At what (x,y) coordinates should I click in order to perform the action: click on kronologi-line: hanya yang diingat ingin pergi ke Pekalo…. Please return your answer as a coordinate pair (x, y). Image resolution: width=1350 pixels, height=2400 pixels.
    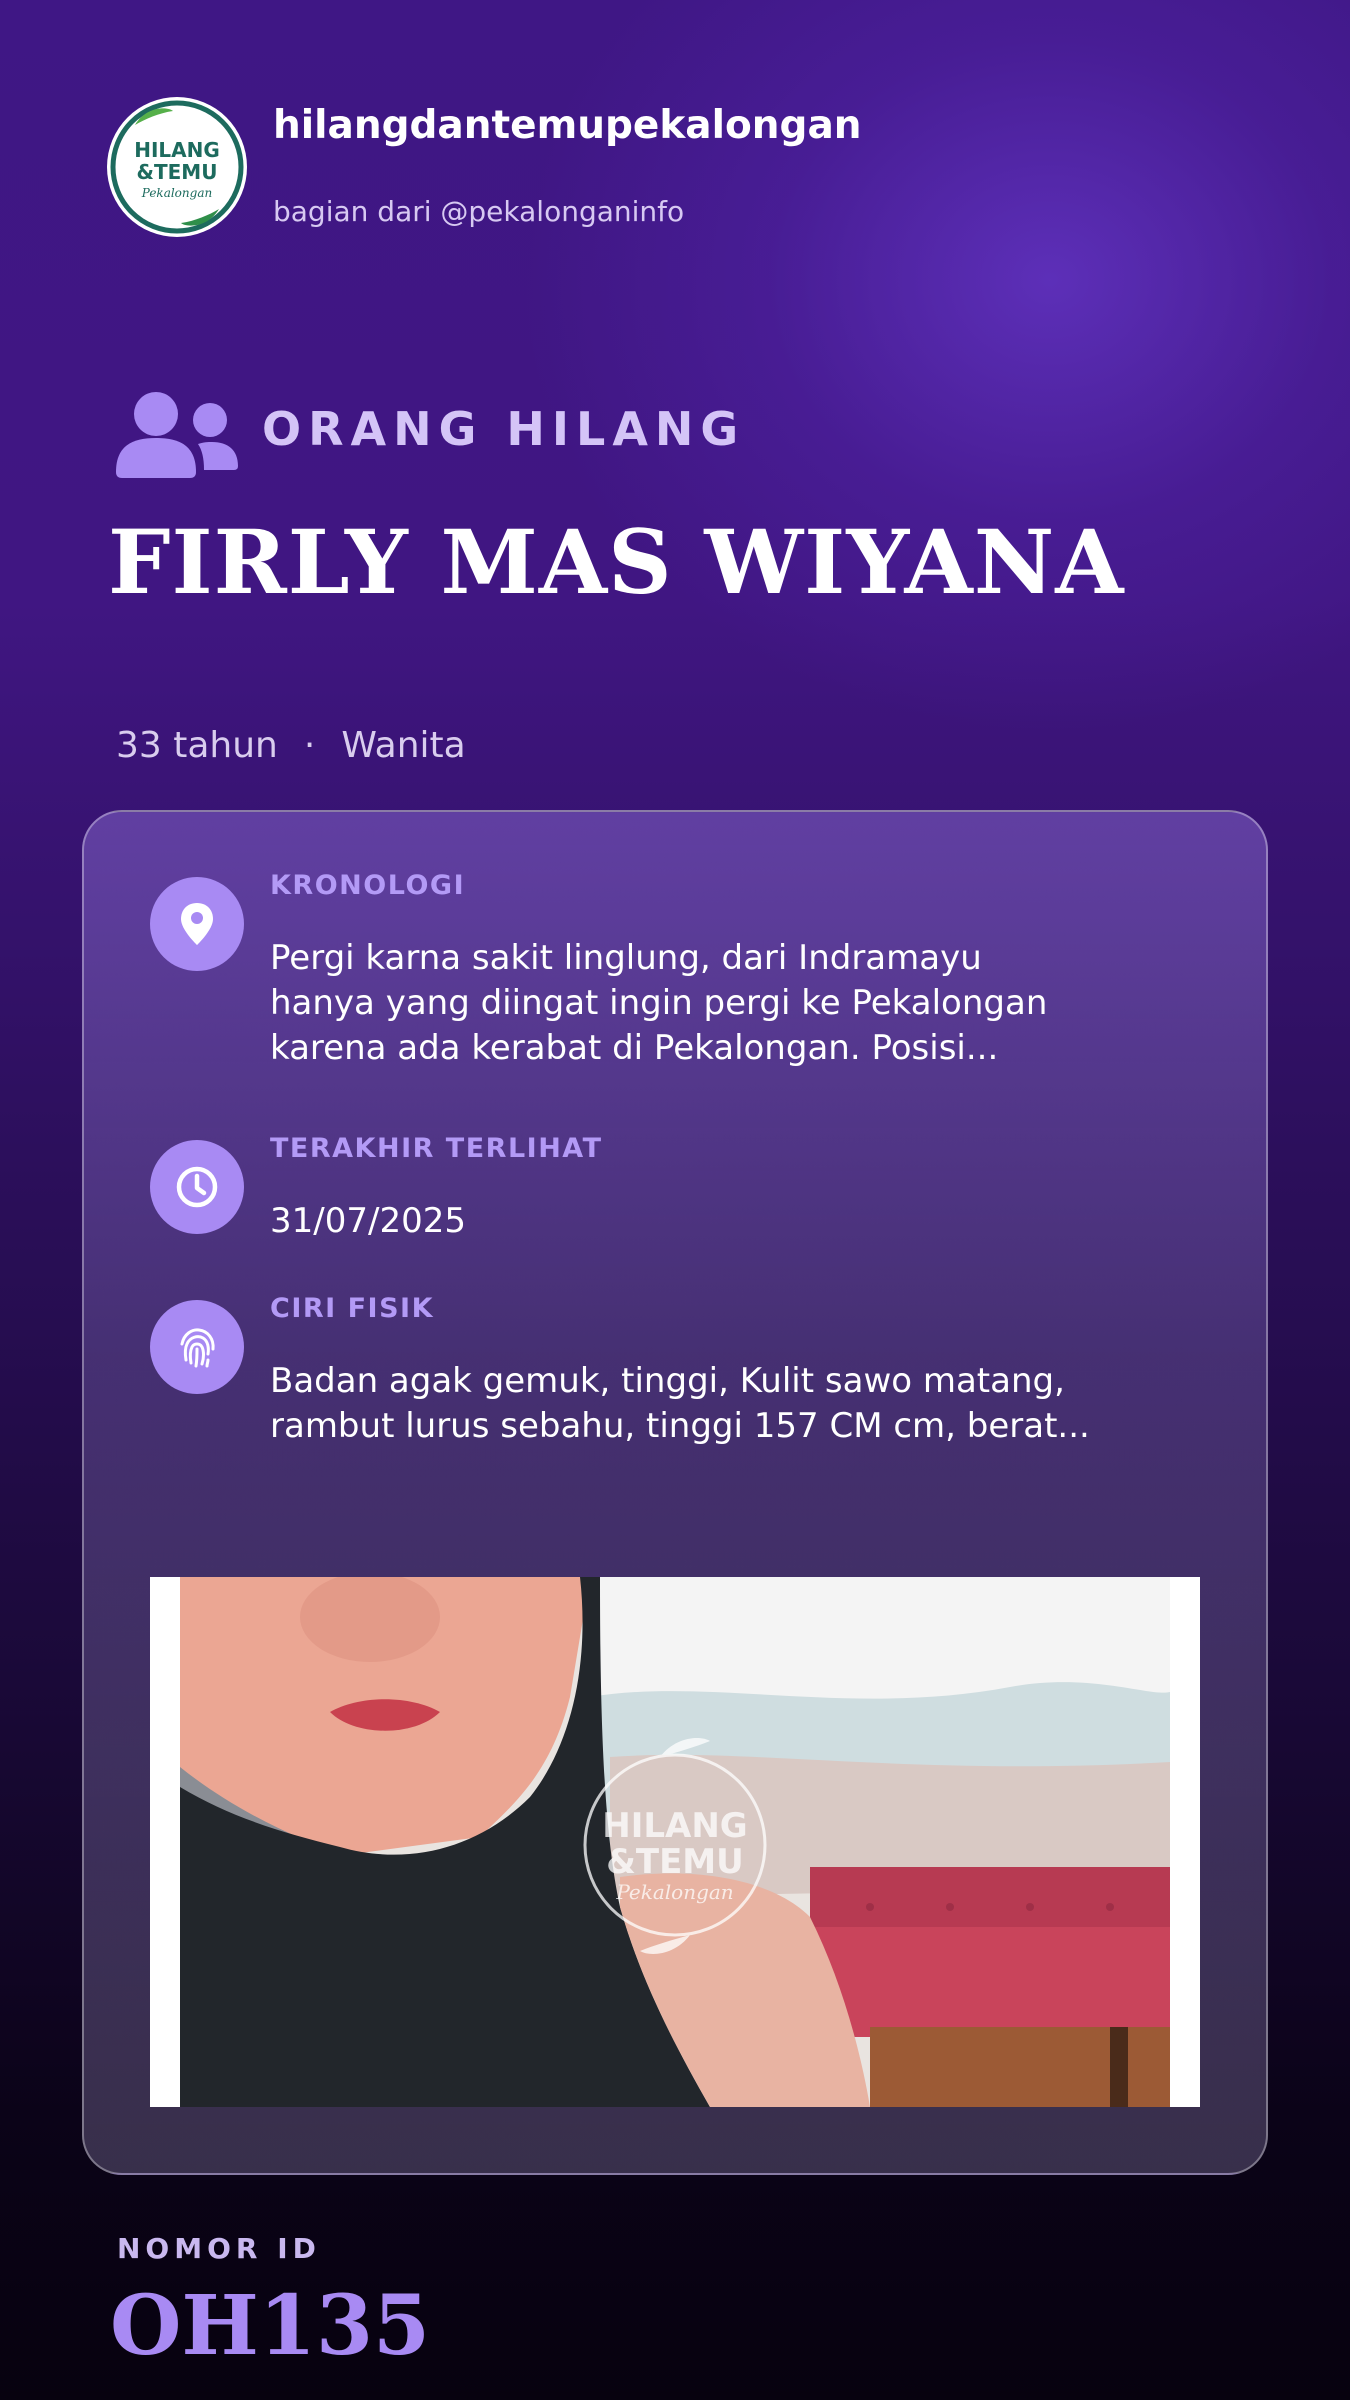
    Looking at the image, I should click on (659, 1003).